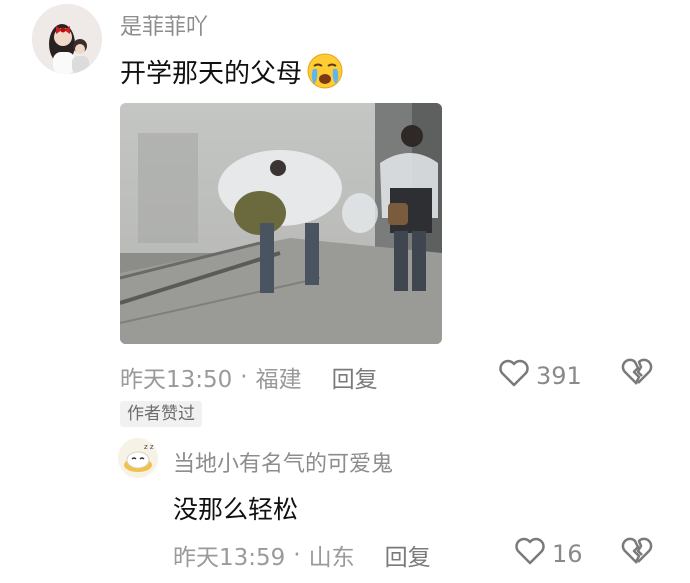  I want to click on comment-time: 昨天13:50, so click(176, 380).